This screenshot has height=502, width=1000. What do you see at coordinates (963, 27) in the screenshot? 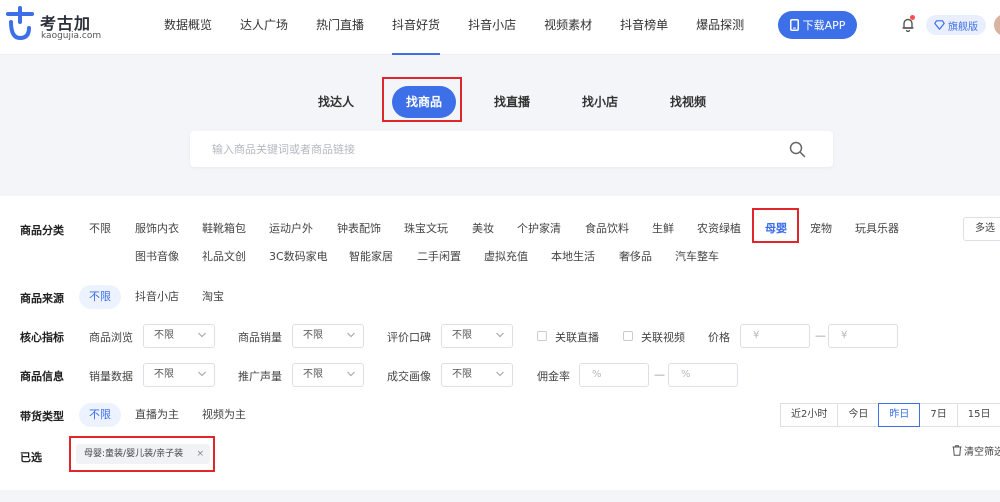
I see `flagship-label: 旗舰版` at bounding box center [963, 27].